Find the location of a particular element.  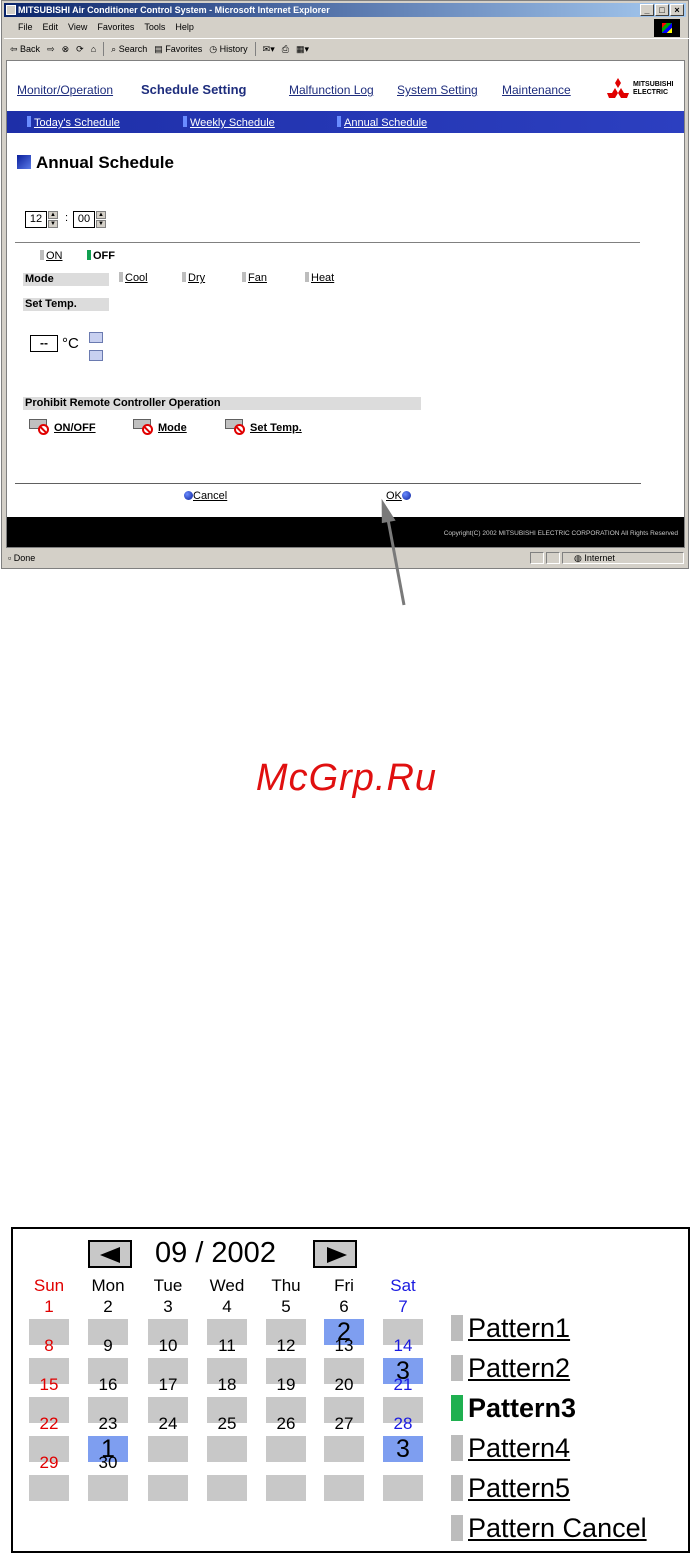

day-number: 3 is located at coordinates (168, 1306).